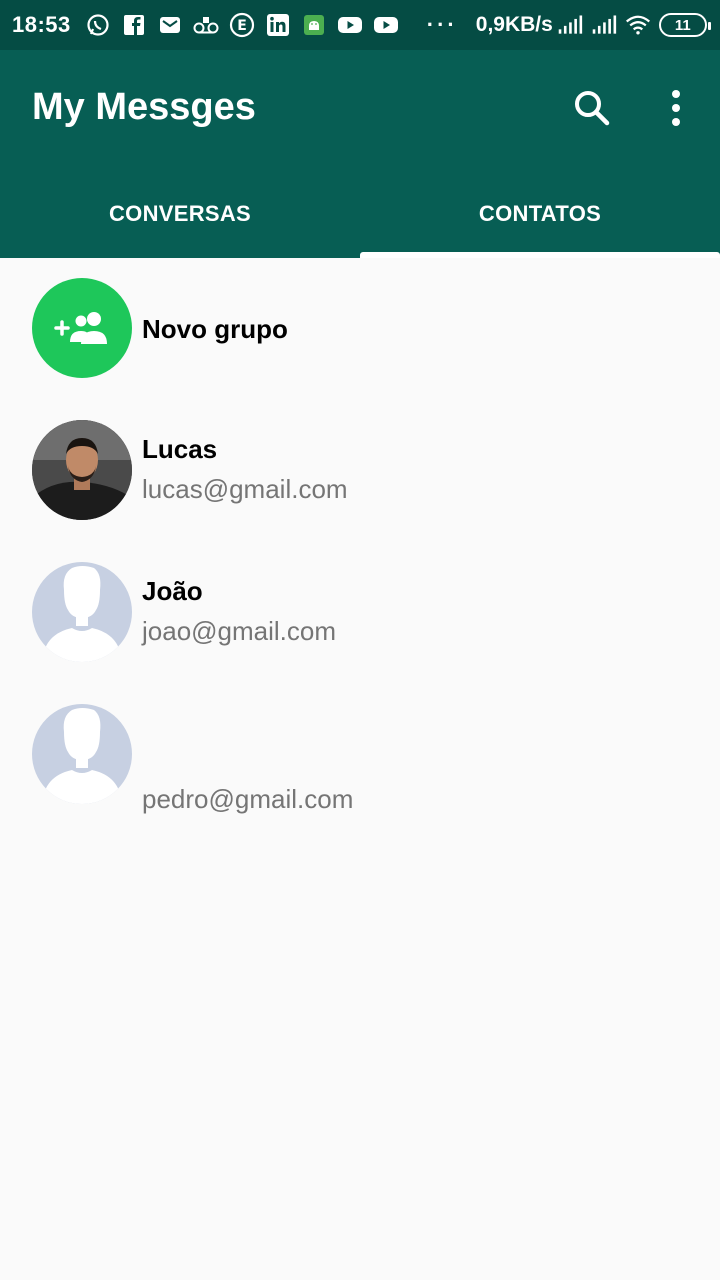 The height and width of the screenshot is (1280, 720). Describe the element at coordinates (144, 107) in the screenshot. I see `page-title: My Messges` at that location.